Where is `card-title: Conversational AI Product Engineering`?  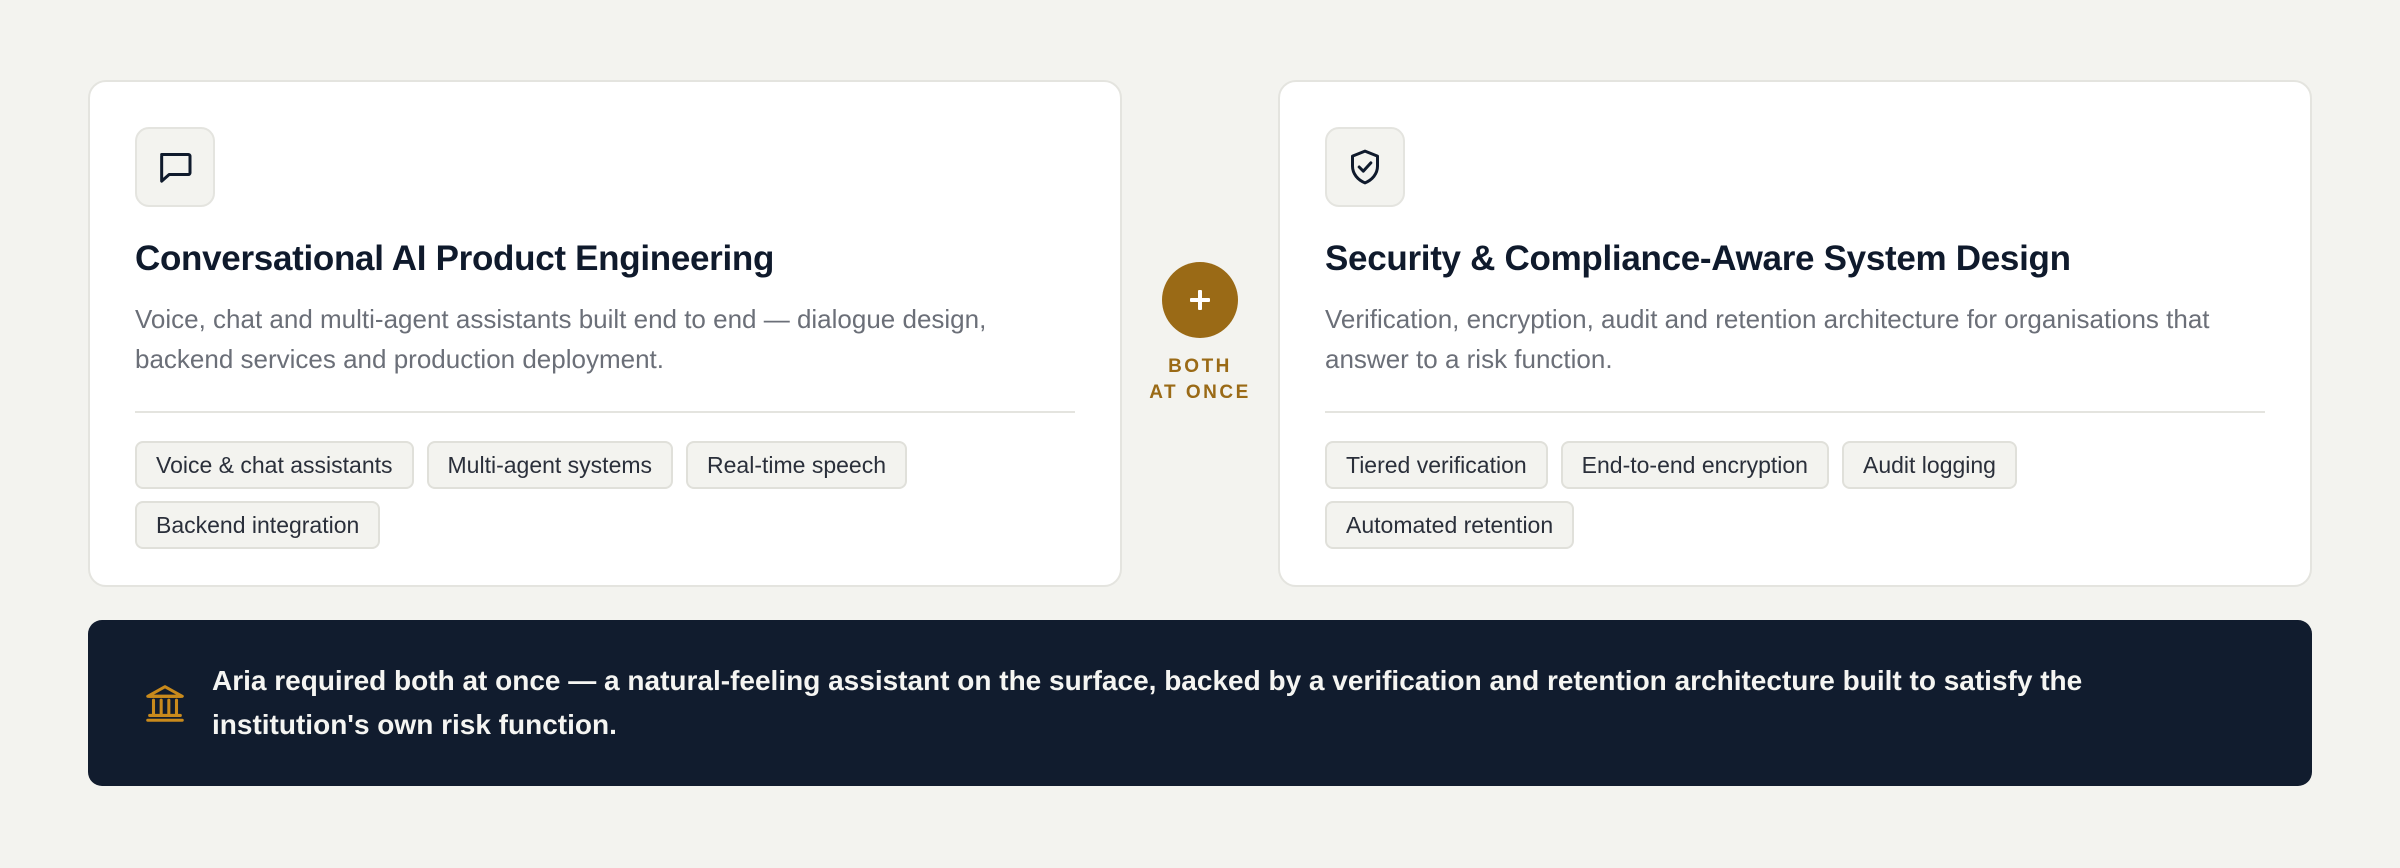 card-title: Conversational AI Product Engineering is located at coordinates (455, 258).